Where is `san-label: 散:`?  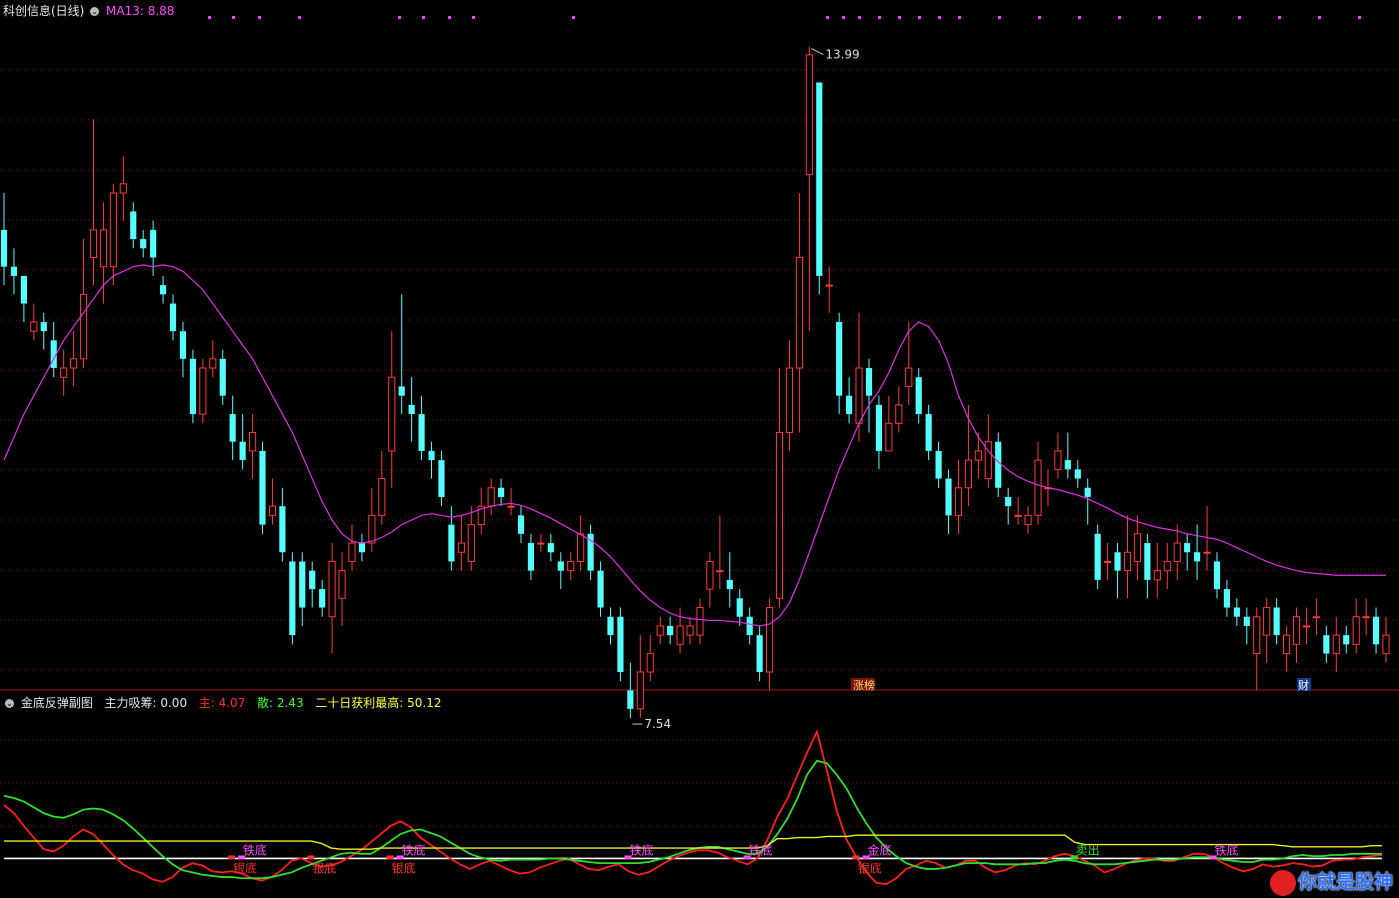
san-label: 散: is located at coordinates (265, 703).